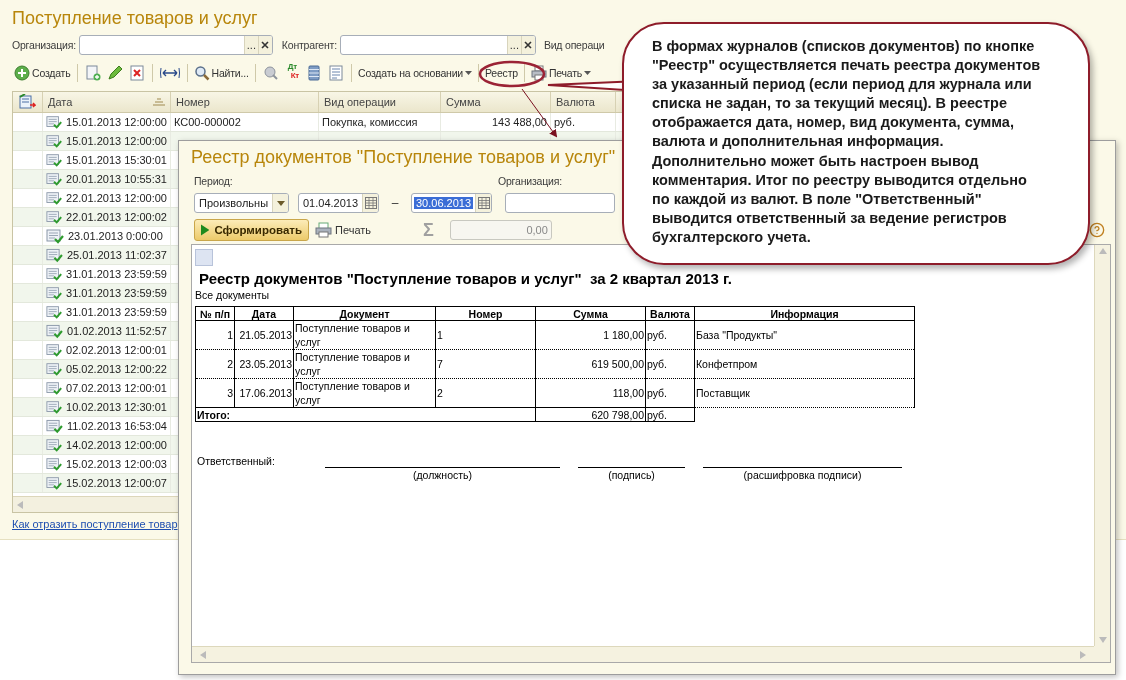 This screenshot has width=1126, height=680. I want to click on play-icon, so click(205, 230).